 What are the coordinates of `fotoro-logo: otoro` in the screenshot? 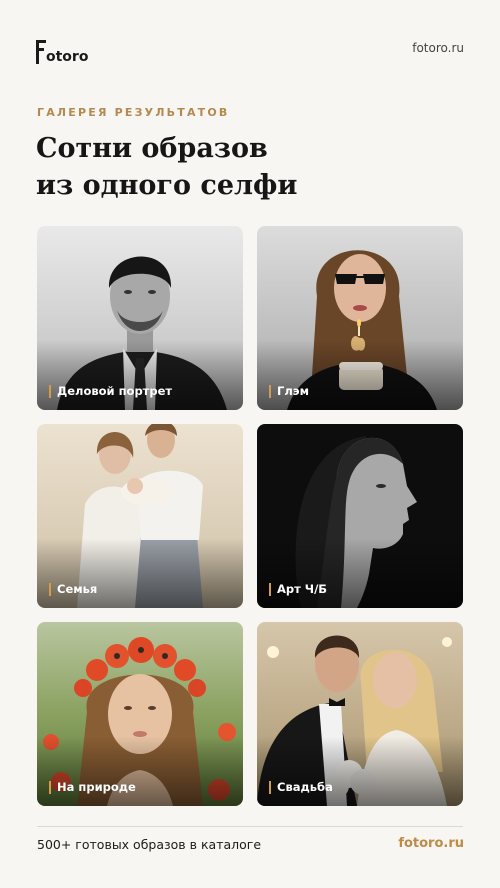 It's located at (62, 51).